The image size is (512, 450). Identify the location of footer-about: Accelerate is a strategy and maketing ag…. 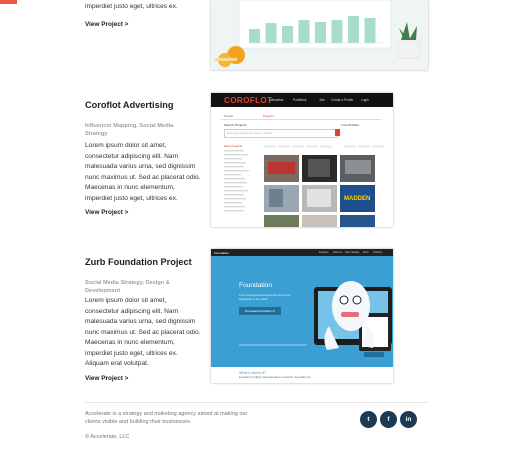
(166, 418).